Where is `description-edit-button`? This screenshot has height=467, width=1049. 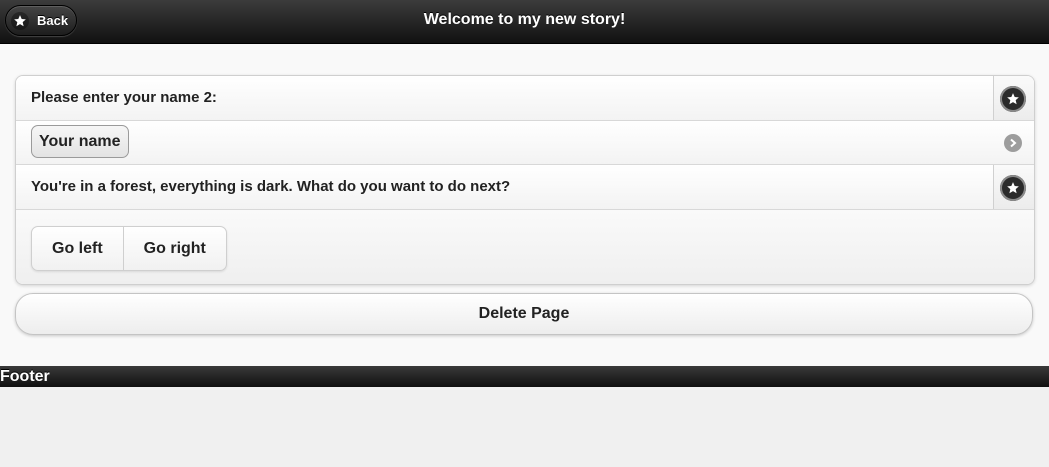
description-edit-button is located at coordinates (1013, 187).